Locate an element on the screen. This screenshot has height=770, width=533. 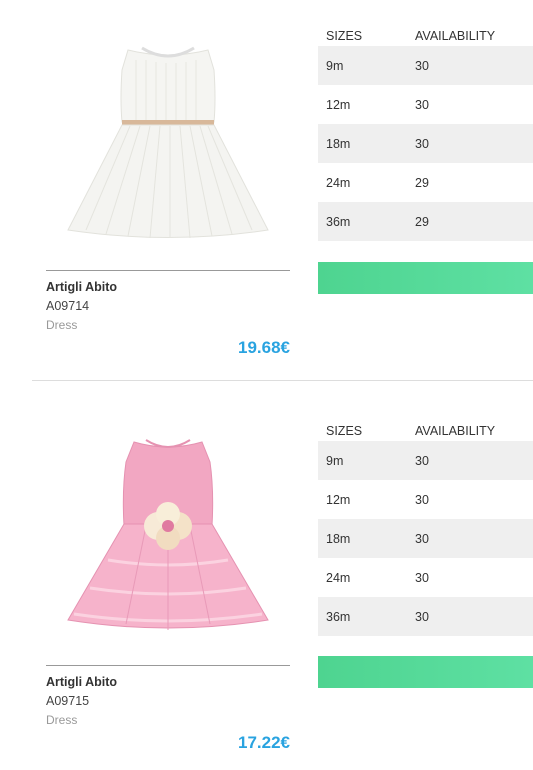
product-image-white-dress is located at coordinates (168, 146).